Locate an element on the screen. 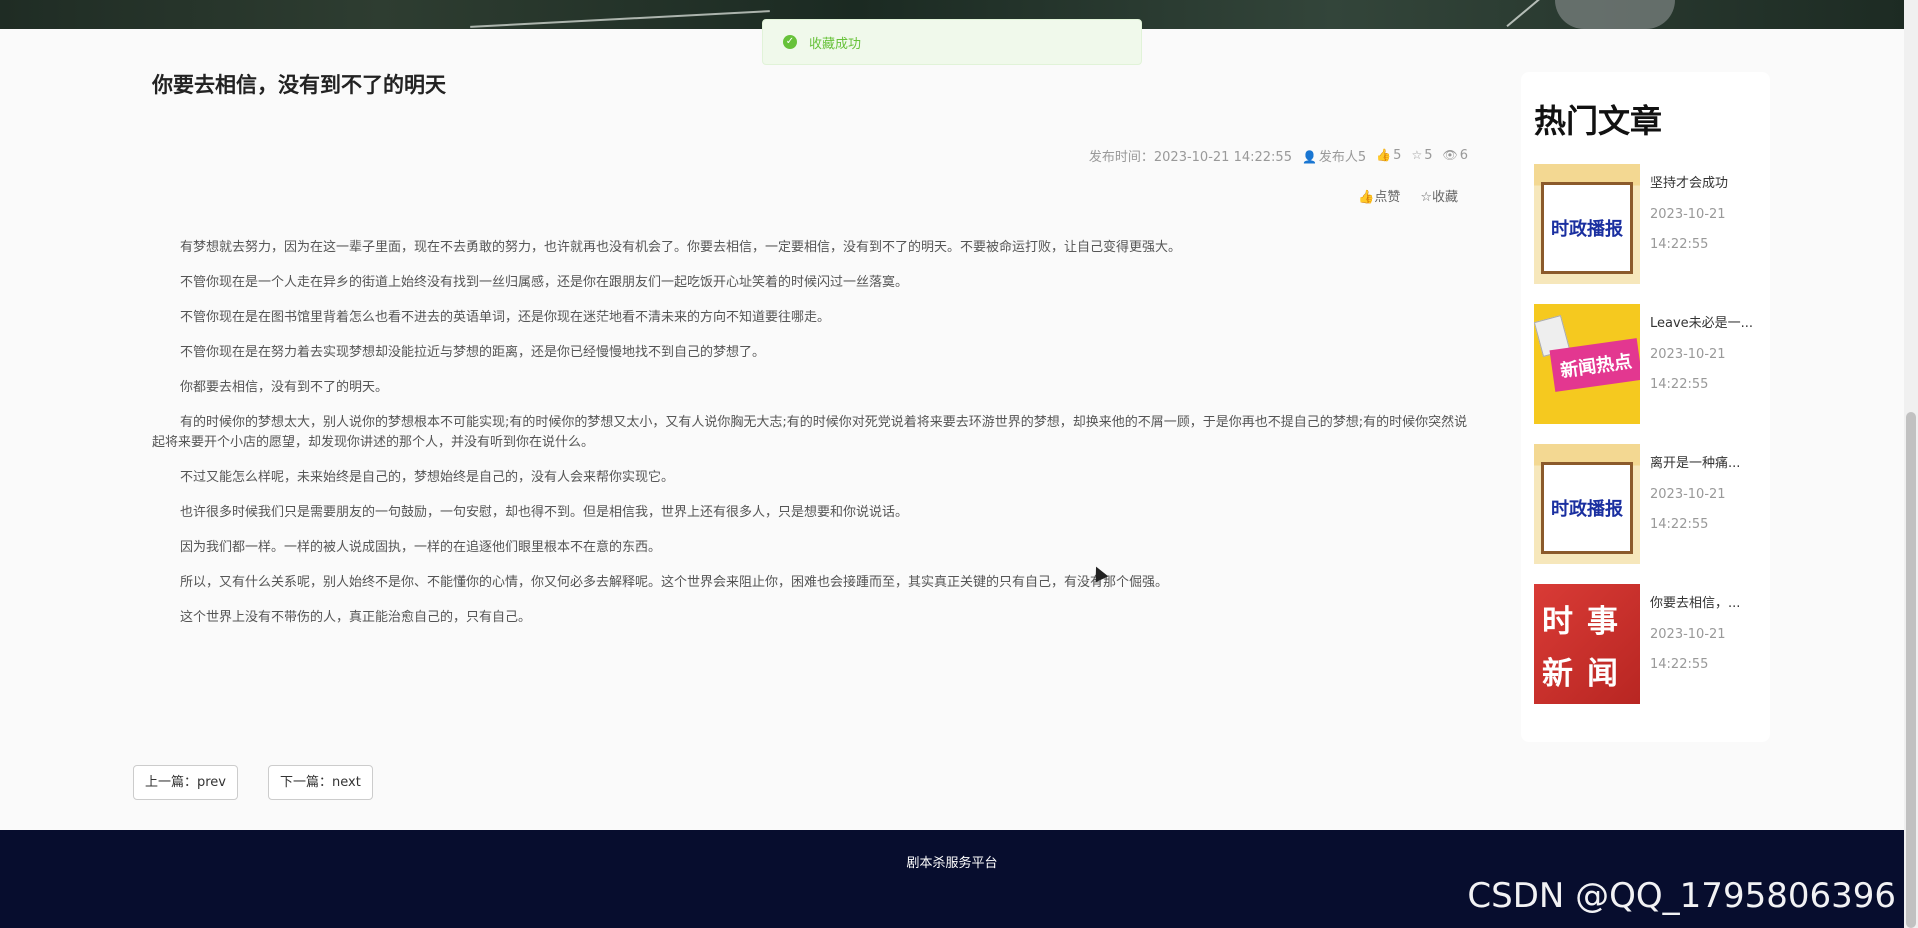 Image resolution: width=1918 pixels, height=928 pixels. like-button: 👍点赞 is located at coordinates (1379, 195).